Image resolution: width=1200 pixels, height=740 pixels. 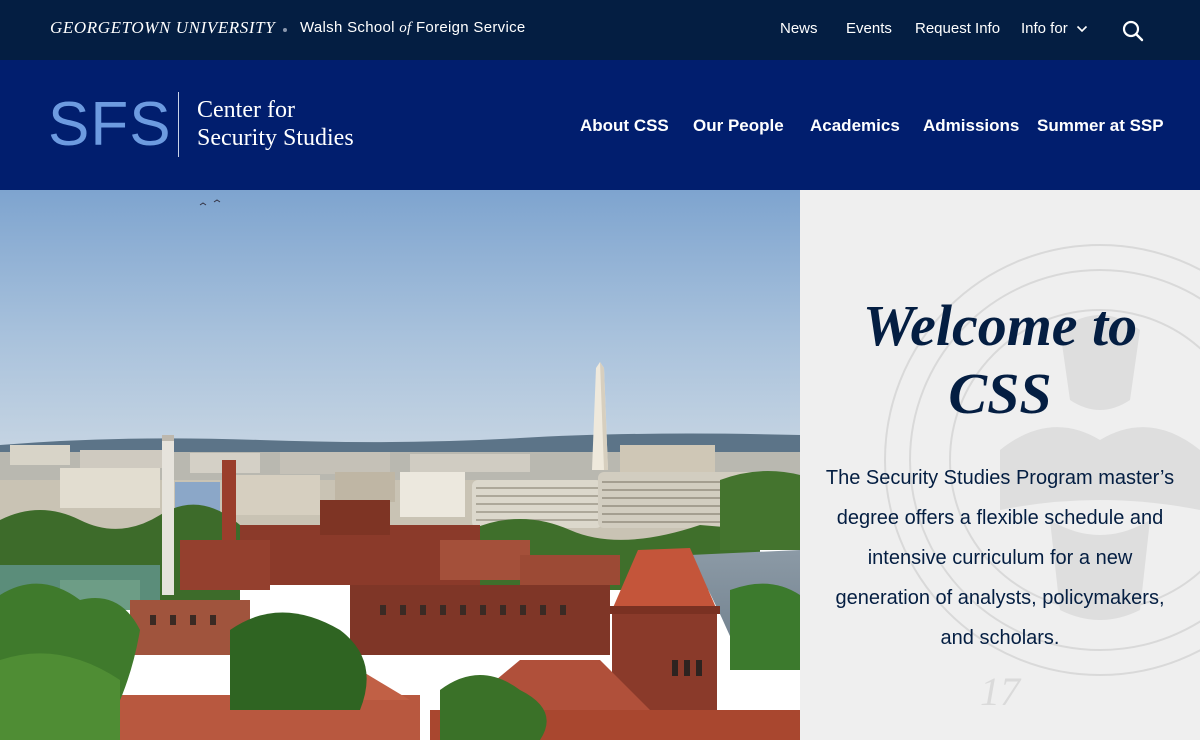 What do you see at coordinates (292, 124) in the screenshot?
I see `center-name-link: Center for Security Studies` at bounding box center [292, 124].